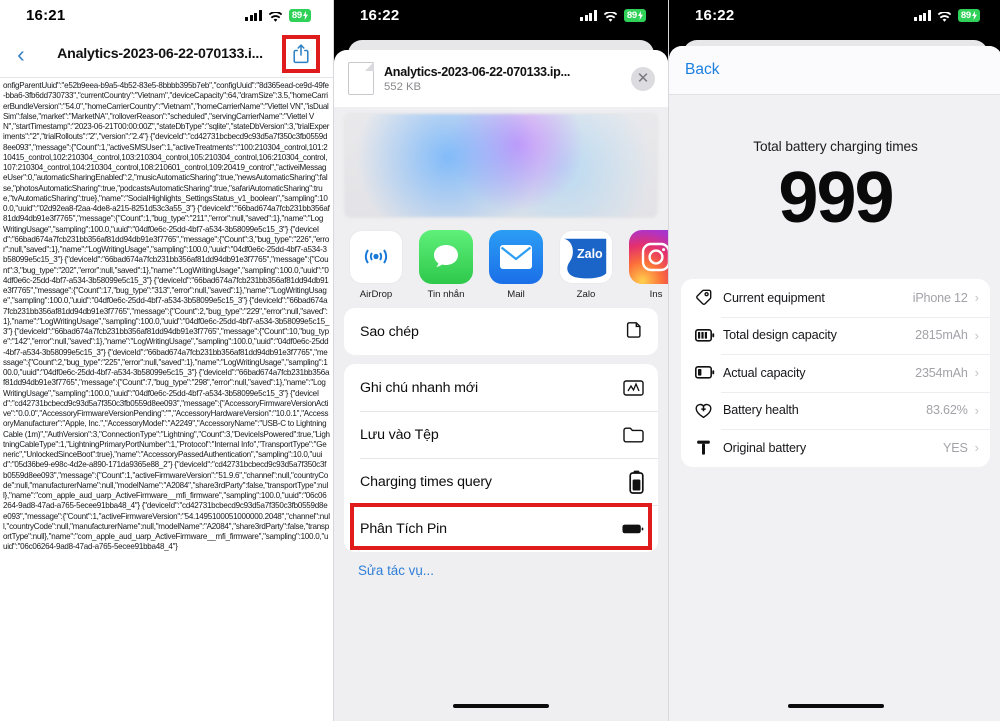 The width and height of the screenshot is (1000, 721). What do you see at coordinates (633, 529) in the screenshot?
I see `battery-horizontal-icon` at bounding box center [633, 529].